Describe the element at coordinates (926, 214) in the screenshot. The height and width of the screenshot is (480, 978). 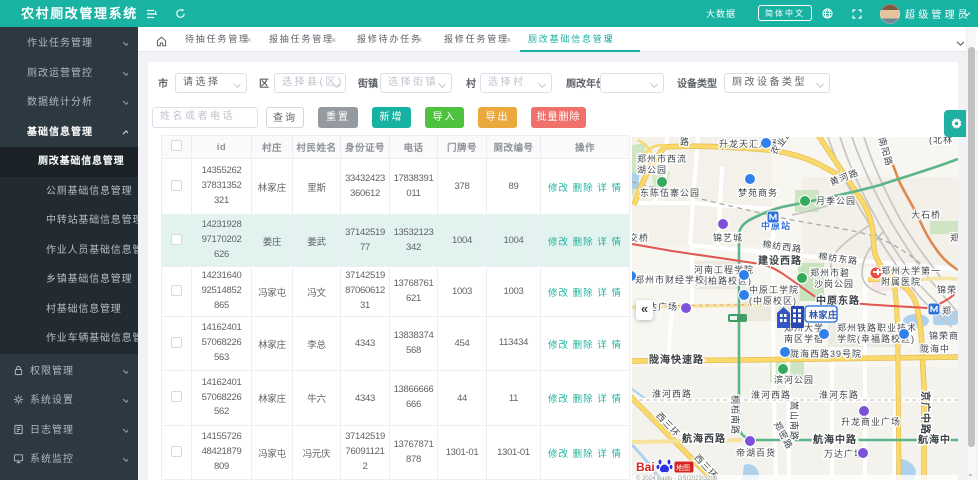
I see `svg-text: 大石桥` at that location.